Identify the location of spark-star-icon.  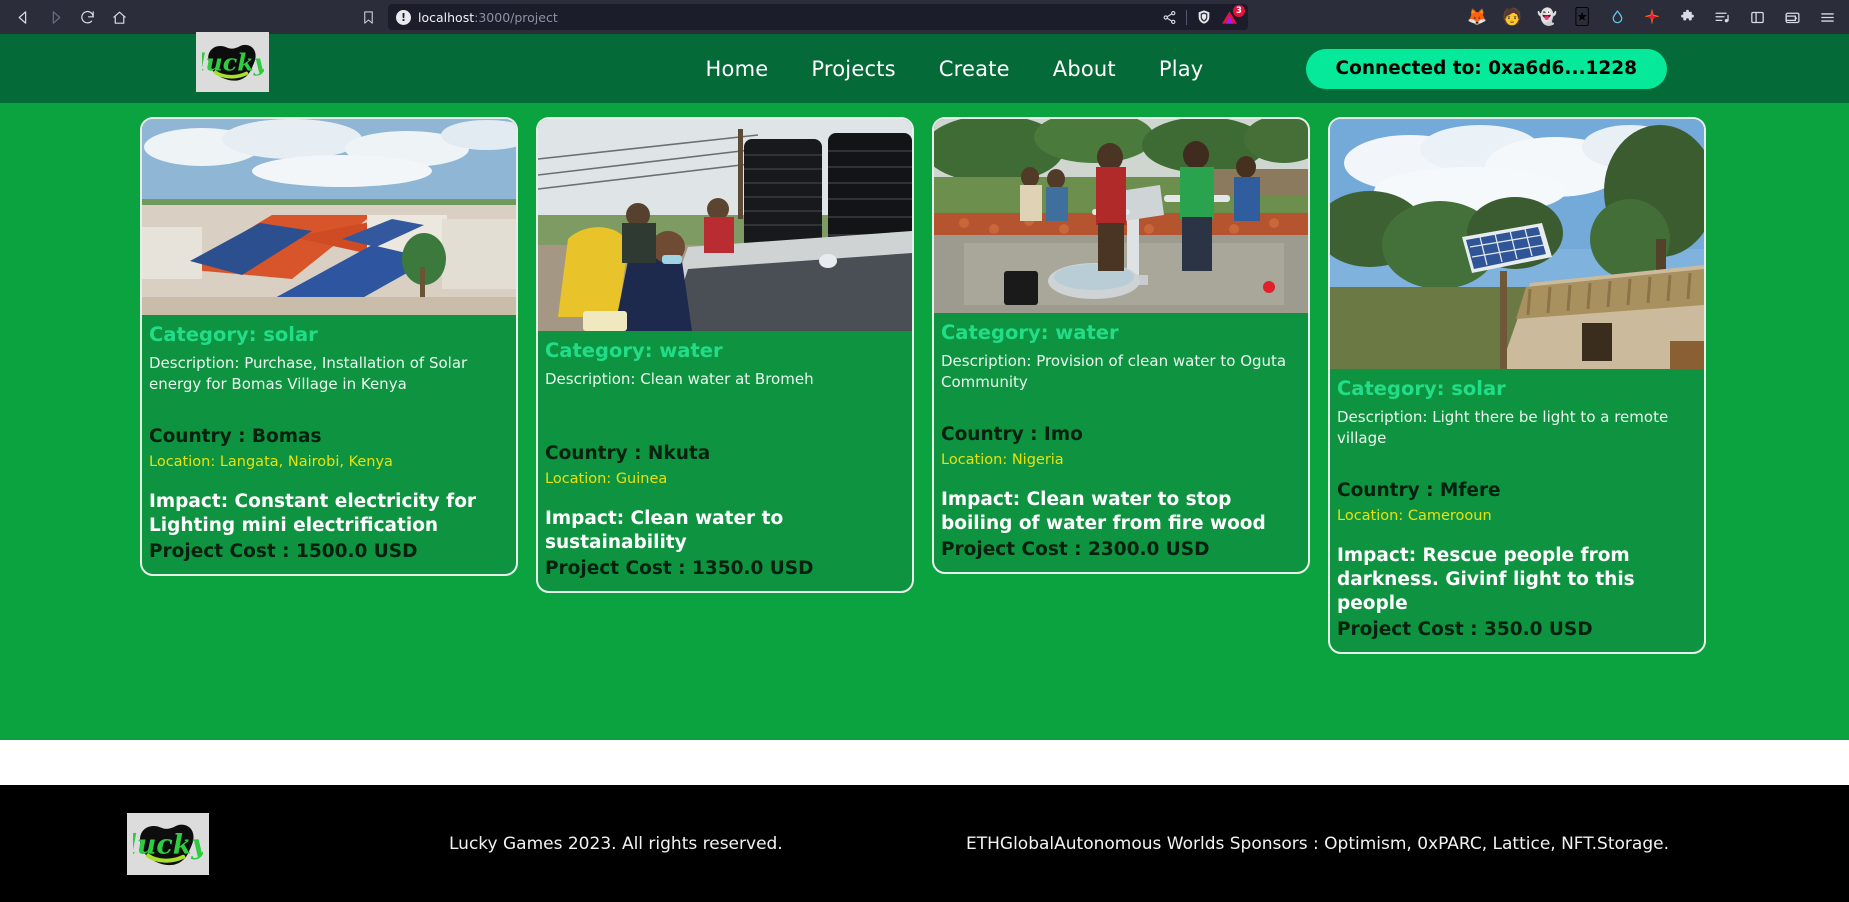
(1652, 17).